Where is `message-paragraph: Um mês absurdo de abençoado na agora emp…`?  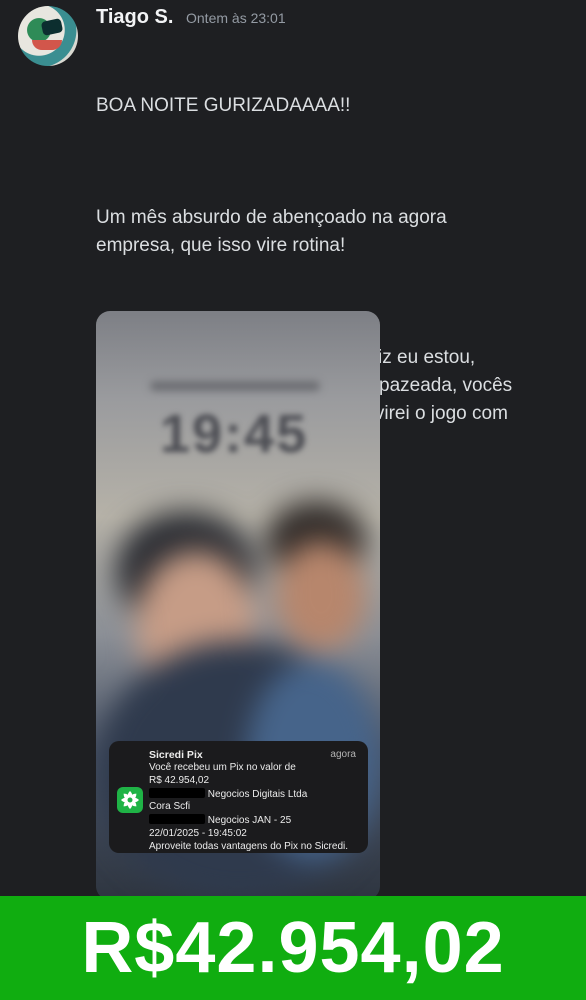
message-paragraph: Um mês absurdo de abençoado na agora emp… is located at coordinates (271, 231).